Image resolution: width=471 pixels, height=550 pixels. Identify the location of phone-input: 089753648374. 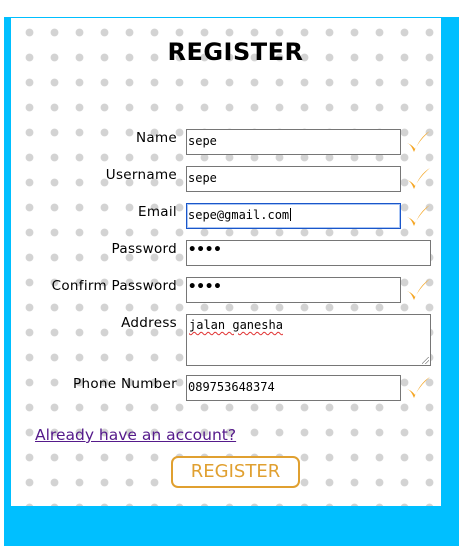
(293, 388).